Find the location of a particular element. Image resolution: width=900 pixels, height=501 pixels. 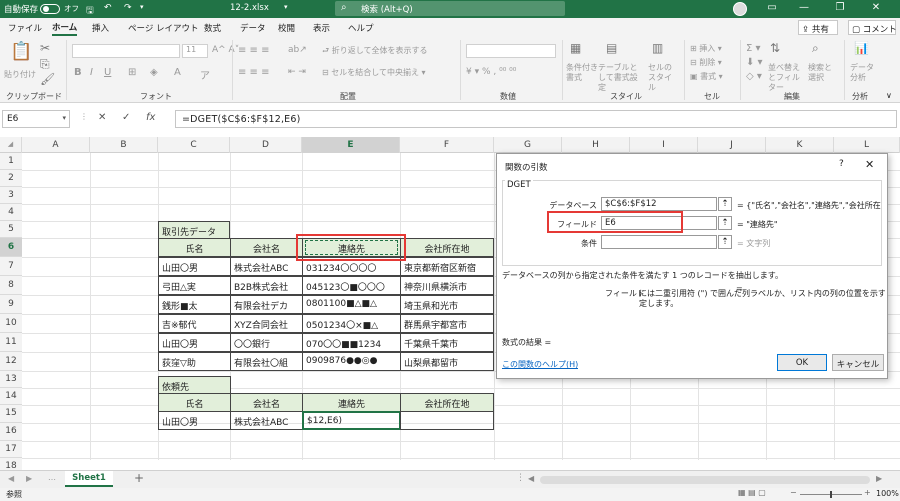

table-cell: XYZ合同会社 is located at coordinates (266, 323).